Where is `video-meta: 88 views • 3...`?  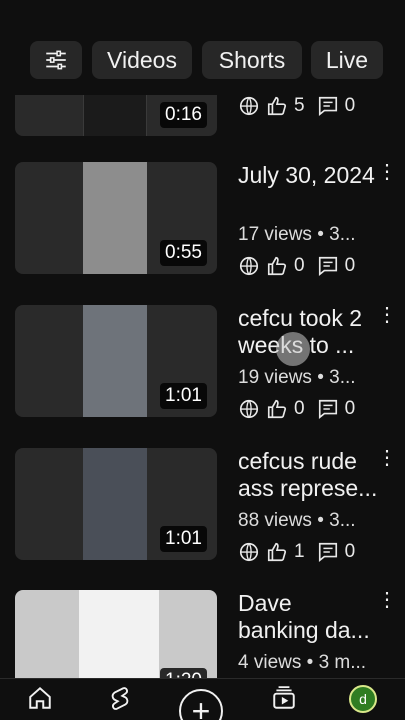
video-meta: 88 views • 3... is located at coordinates (297, 520).